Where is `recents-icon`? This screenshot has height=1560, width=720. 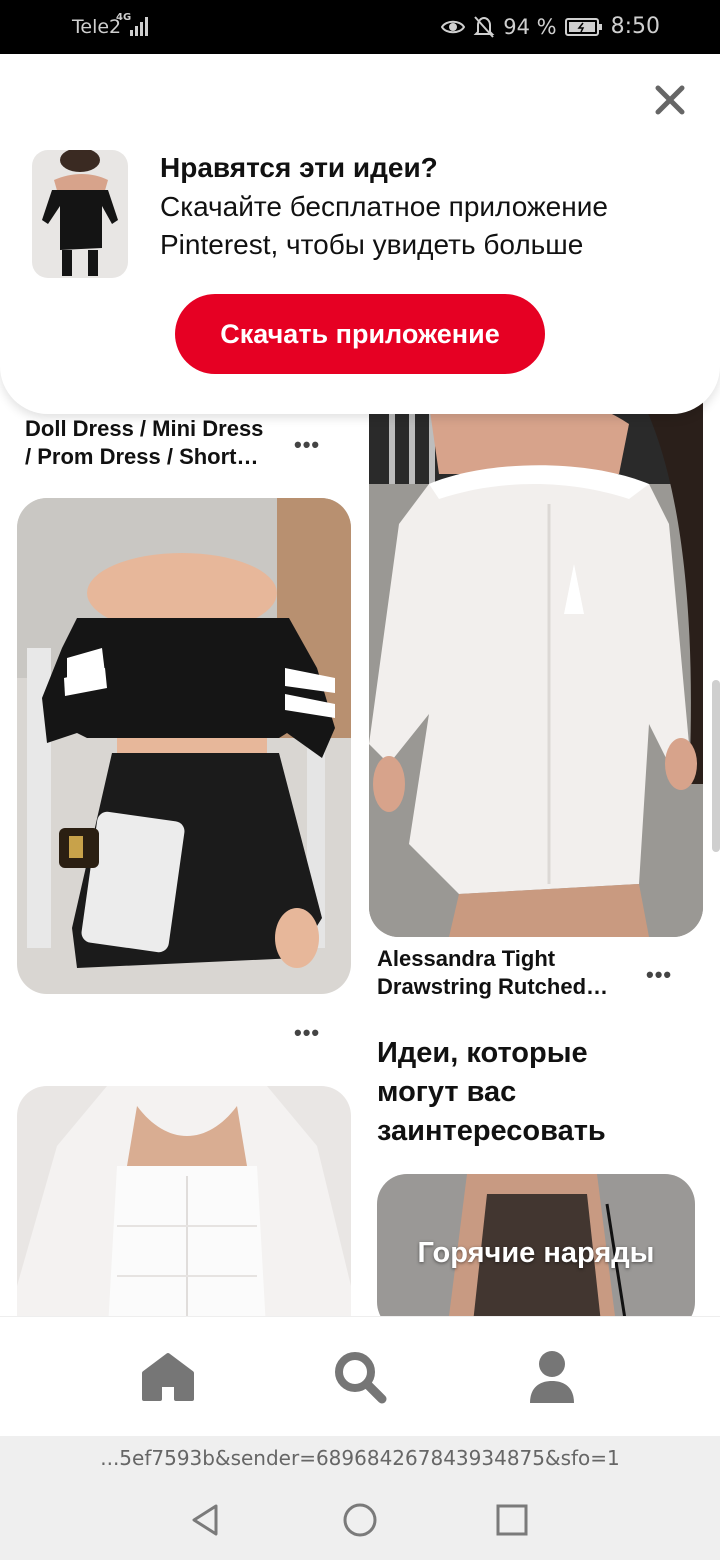
recents-icon is located at coordinates (512, 1520).